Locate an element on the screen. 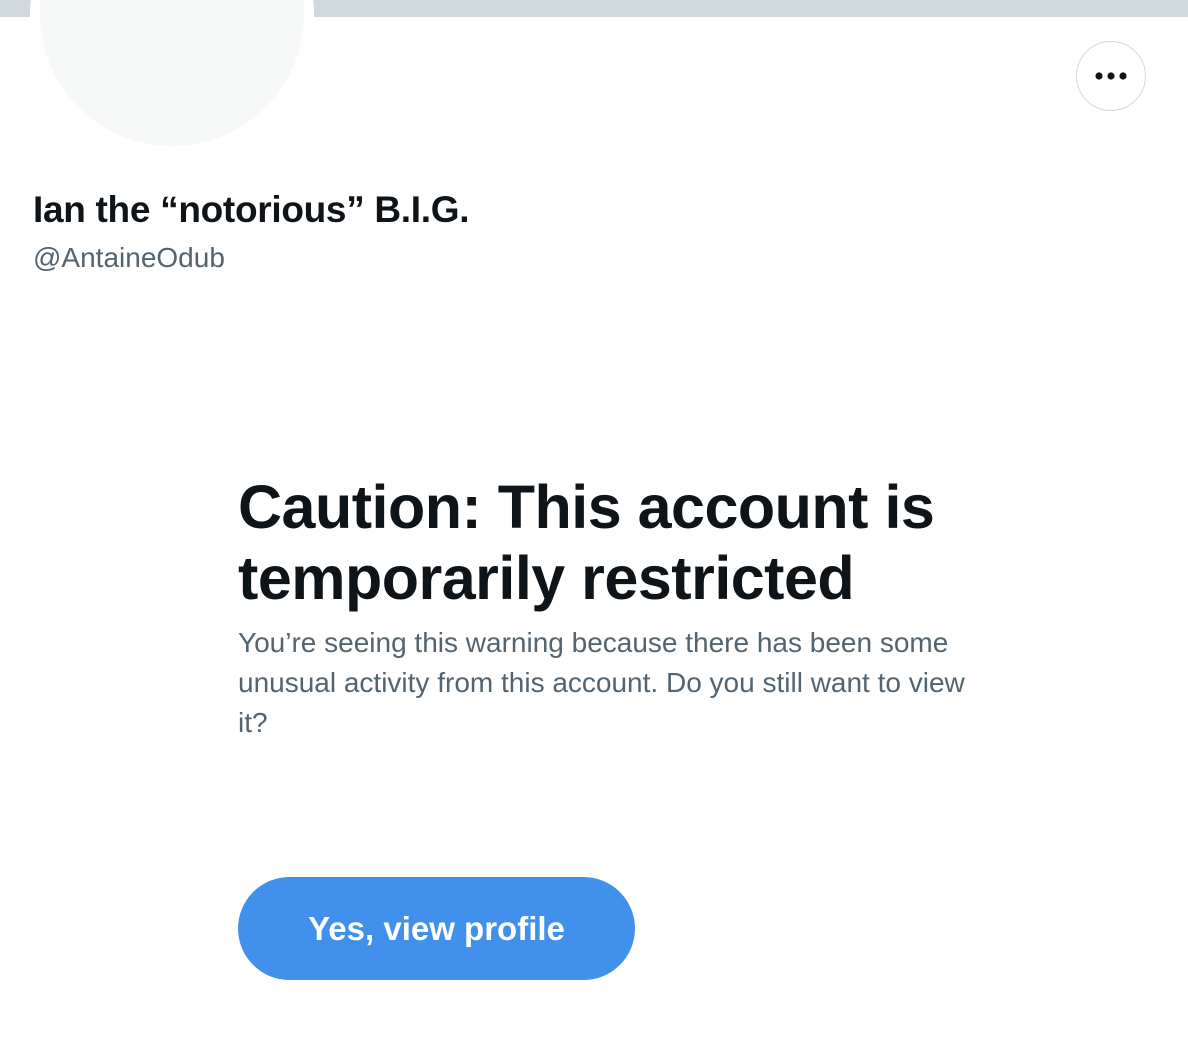 The width and height of the screenshot is (1188, 1040). more-options-button is located at coordinates (1111, 76).